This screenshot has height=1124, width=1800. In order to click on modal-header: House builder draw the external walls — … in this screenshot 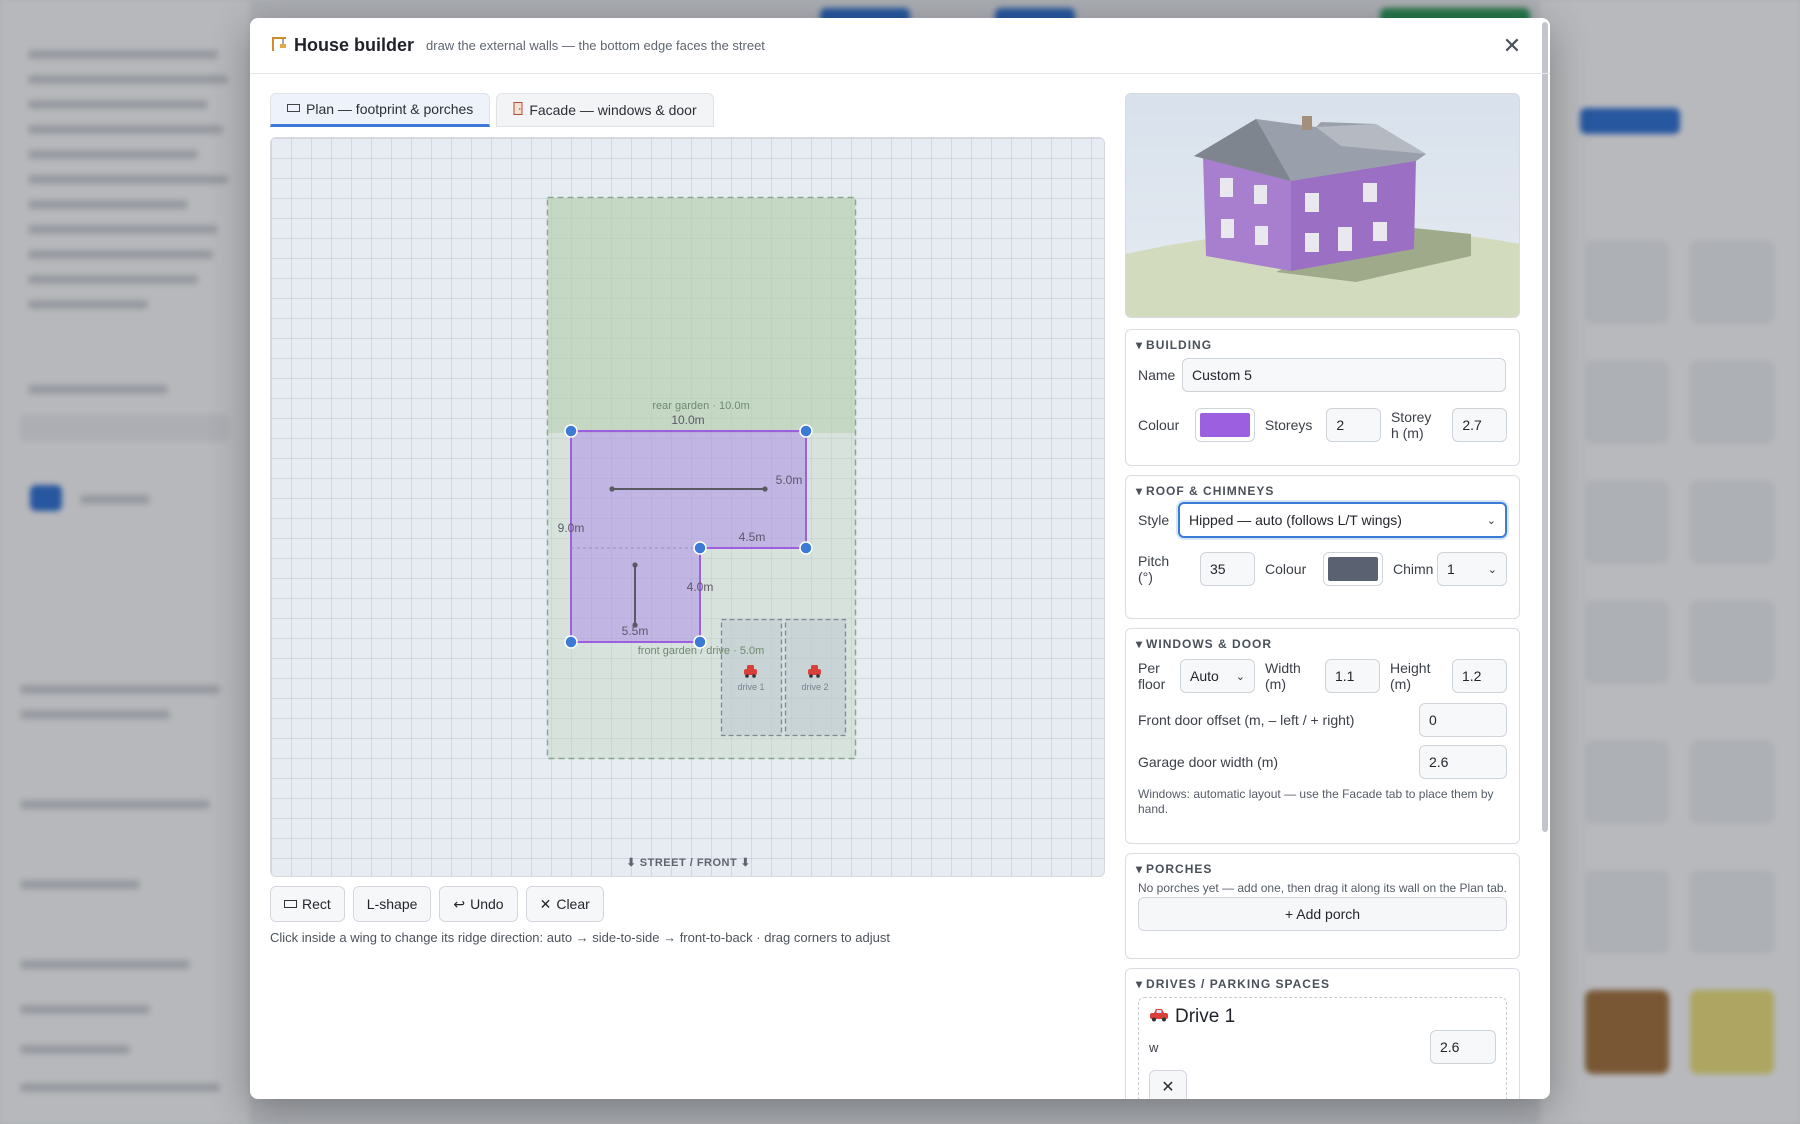, I will do `click(900, 46)`.